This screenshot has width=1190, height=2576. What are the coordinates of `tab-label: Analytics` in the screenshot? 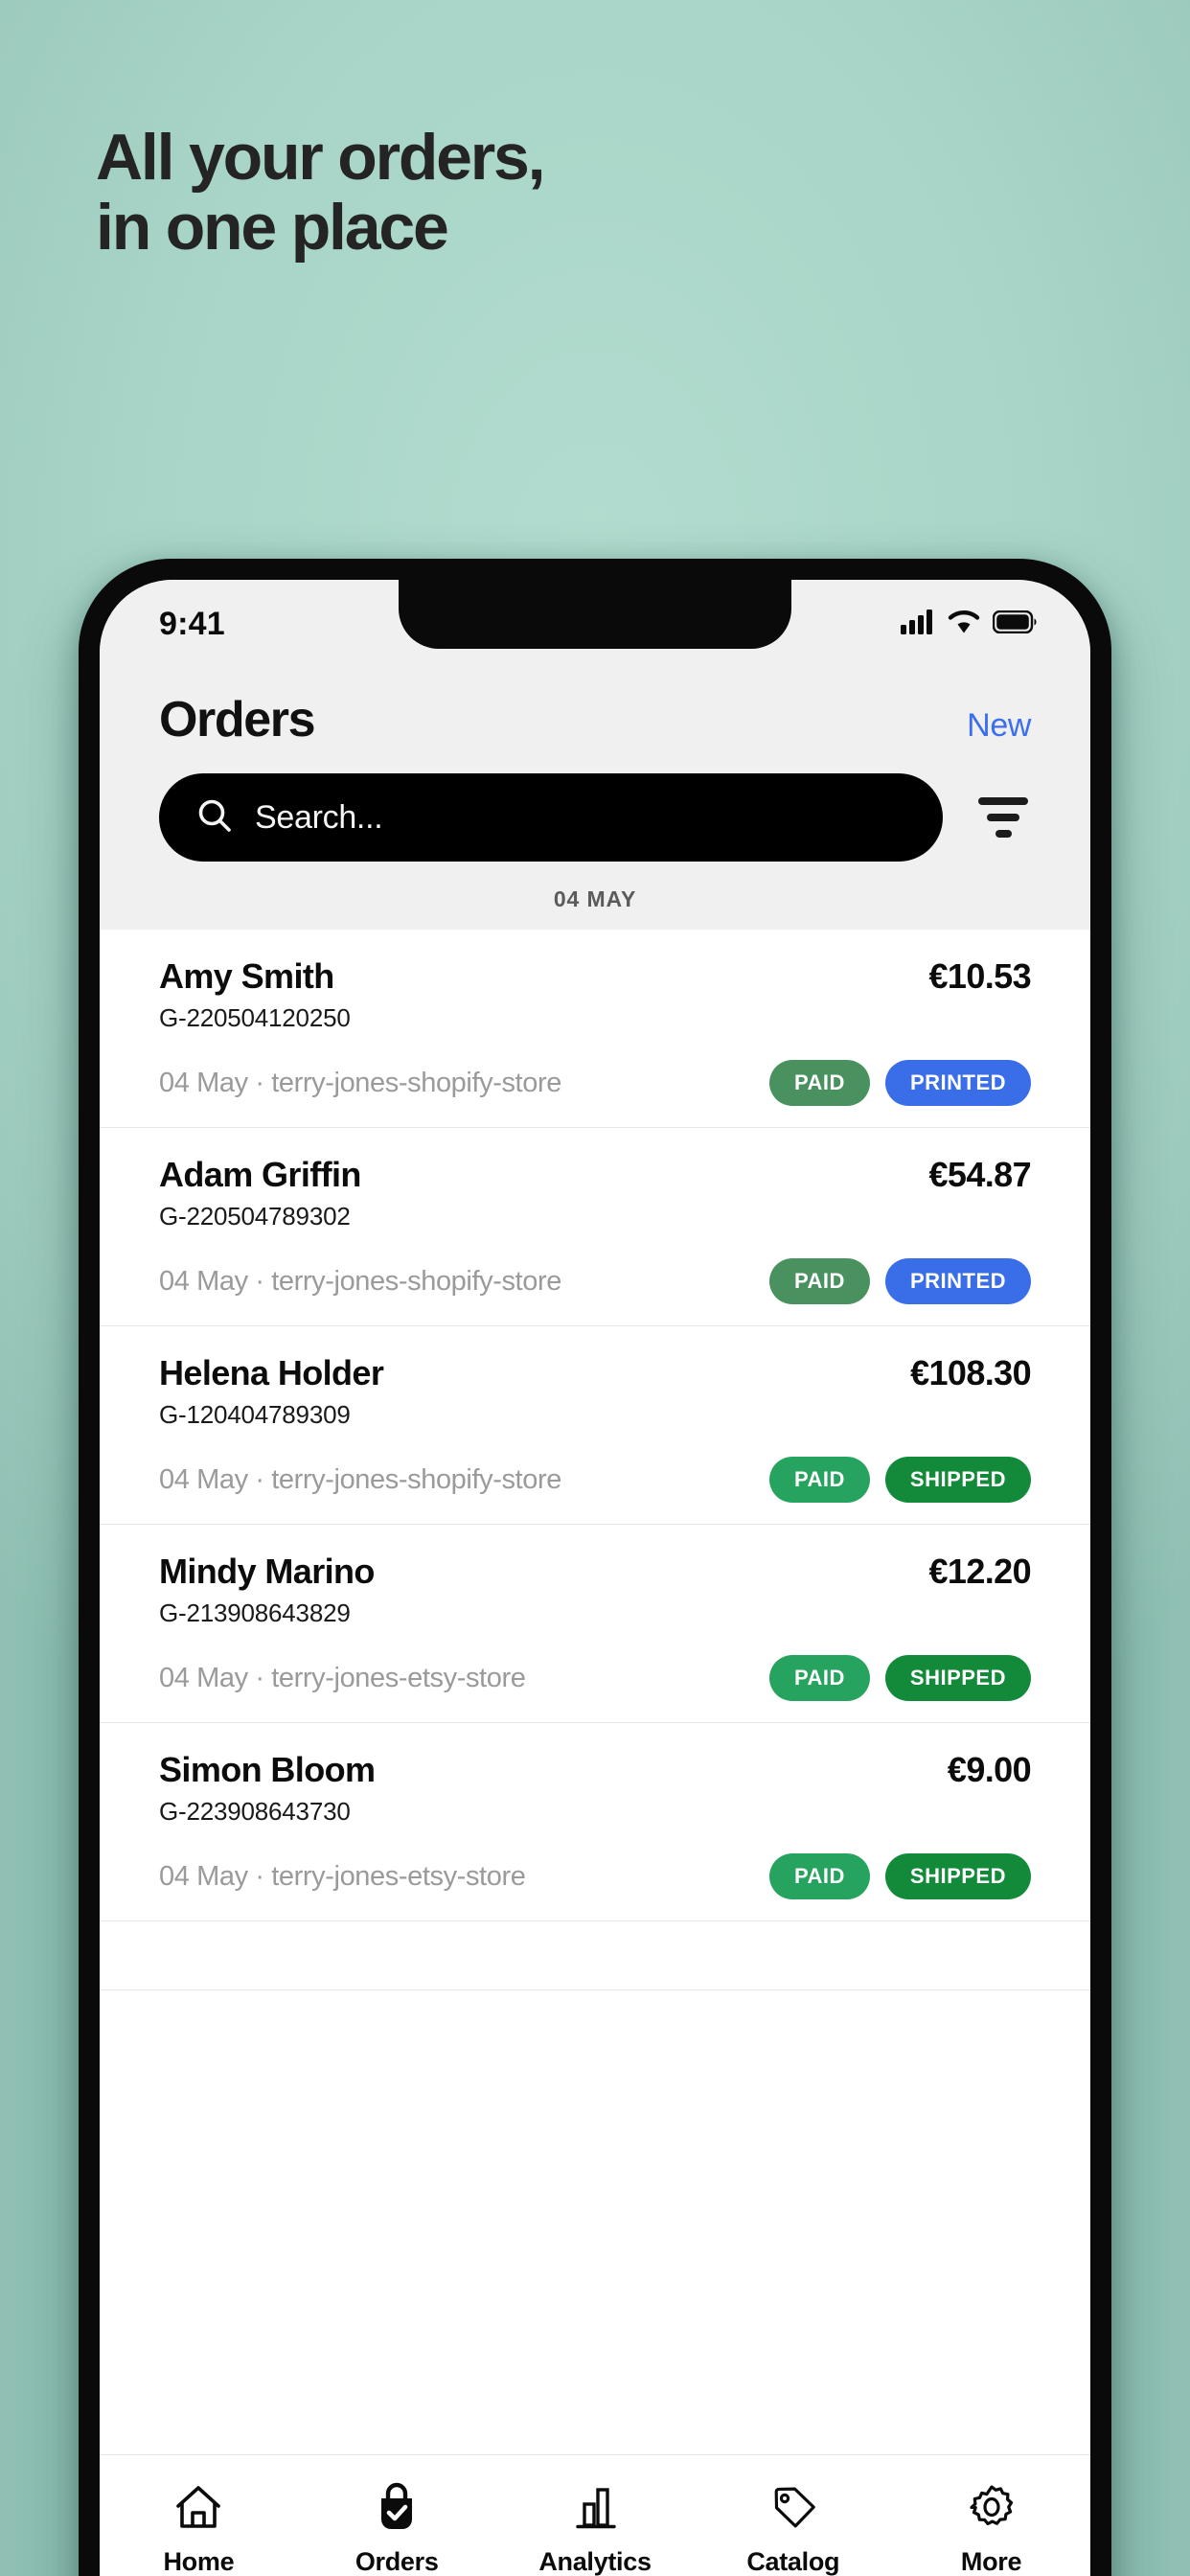 It's located at (595, 2561).